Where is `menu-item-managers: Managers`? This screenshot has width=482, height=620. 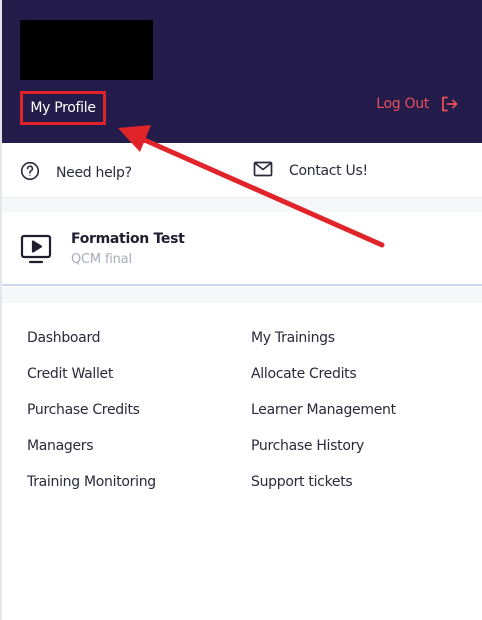
menu-item-managers: Managers is located at coordinates (91, 446).